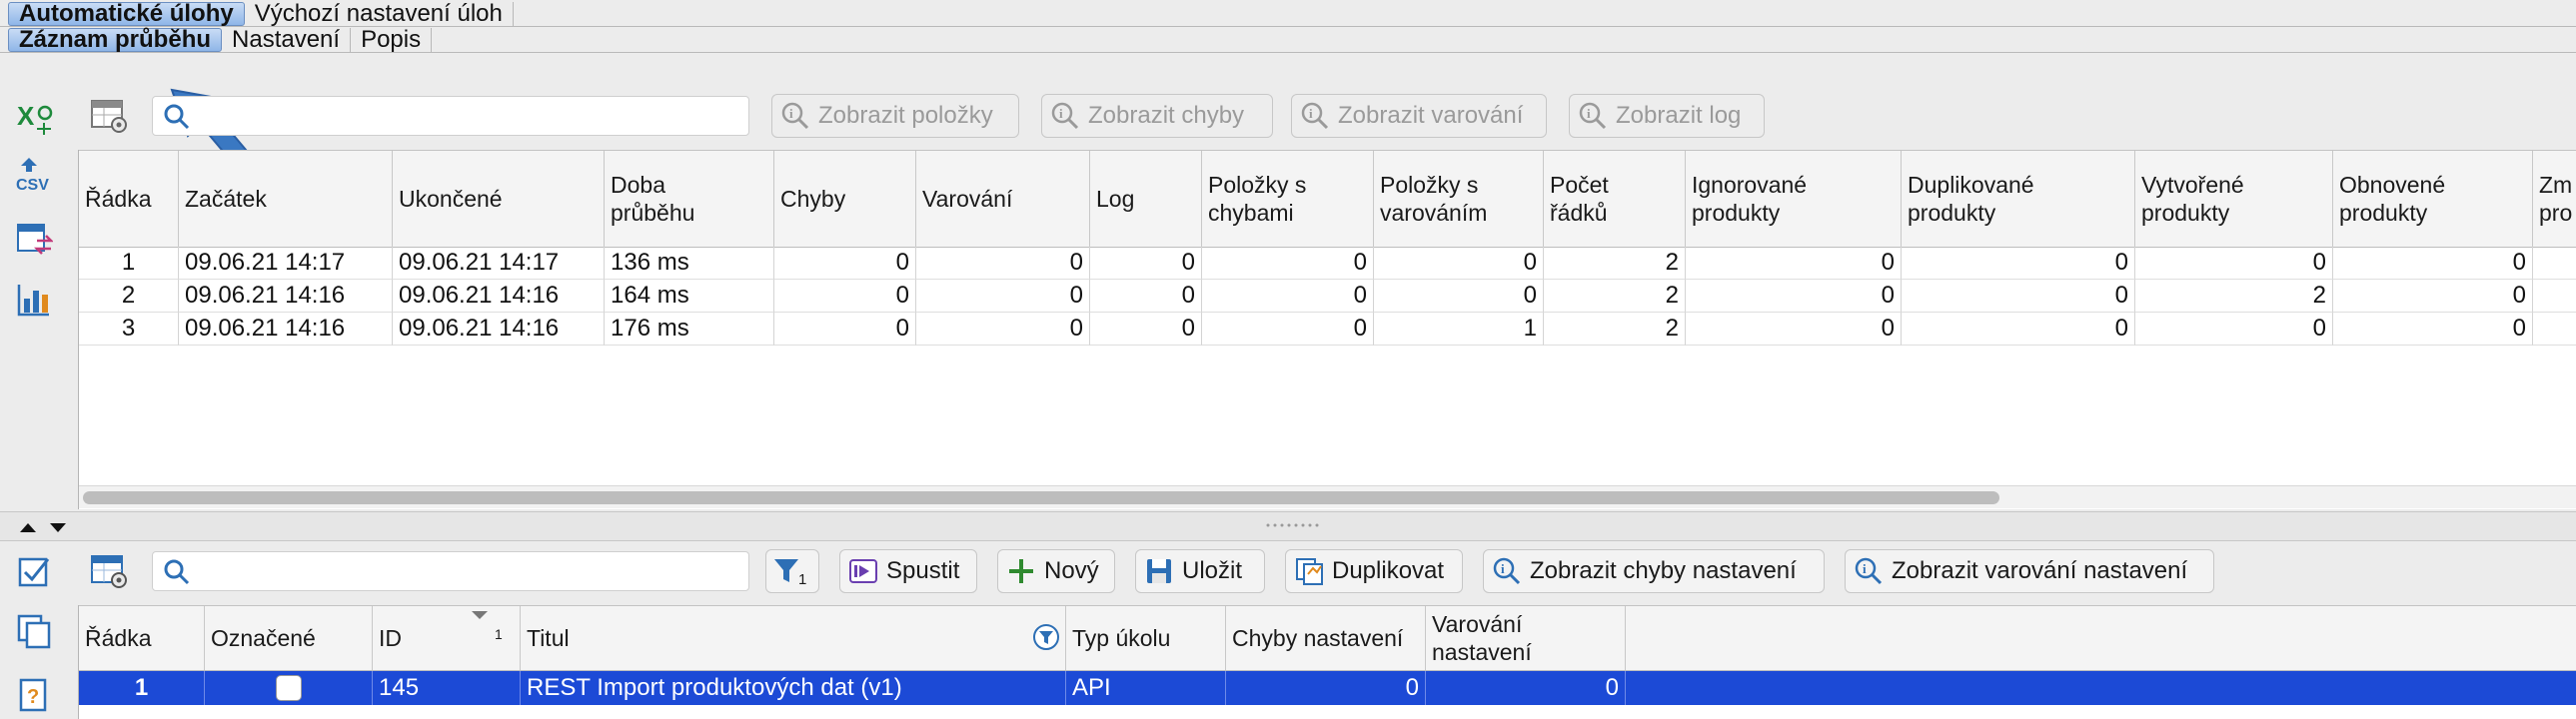 Image resolution: width=2576 pixels, height=719 pixels. I want to click on col-settings-errors: Chyby nastavení, so click(1326, 638).